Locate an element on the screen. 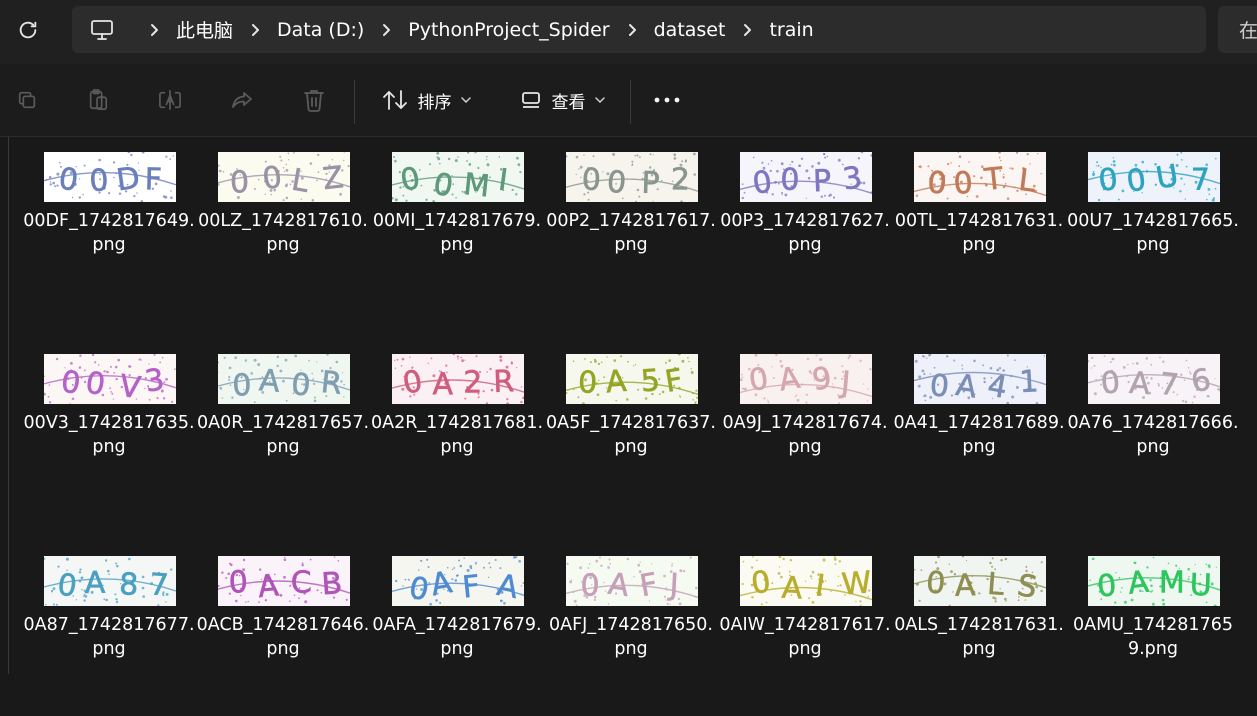 The height and width of the screenshot is (716, 1257). captcha-image: 0A41 is located at coordinates (980, 379).